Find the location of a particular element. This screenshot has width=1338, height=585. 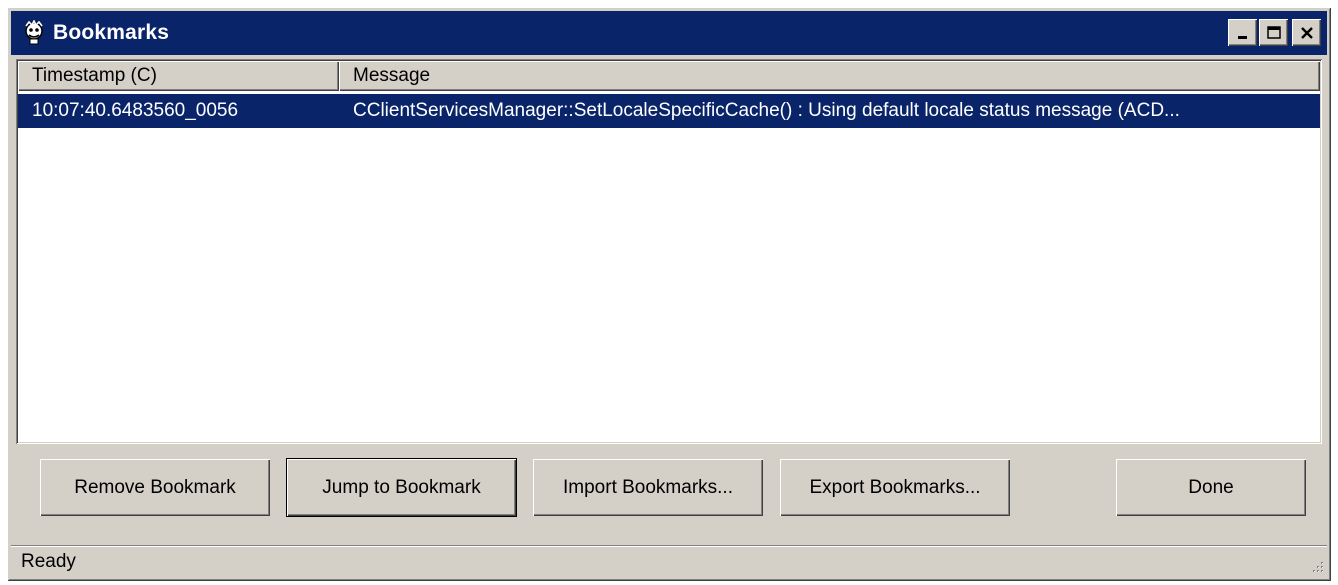

remove-bookmark-button: Remove Bookmark is located at coordinates (155, 487).